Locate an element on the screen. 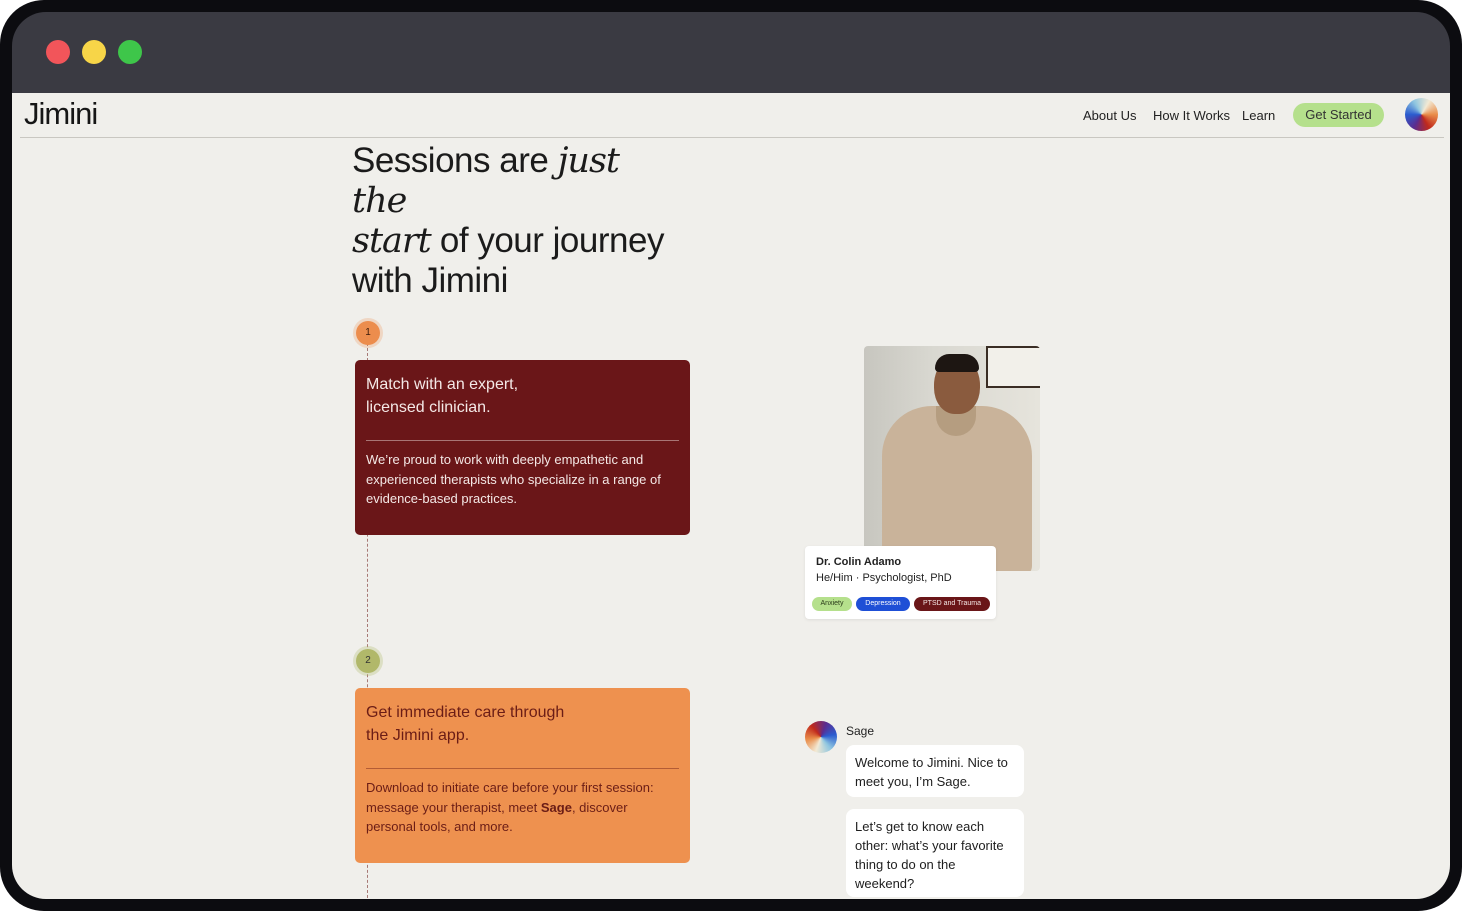 The height and width of the screenshot is (911, 1462). minimize-window-button is located at coordinates (94, 52).